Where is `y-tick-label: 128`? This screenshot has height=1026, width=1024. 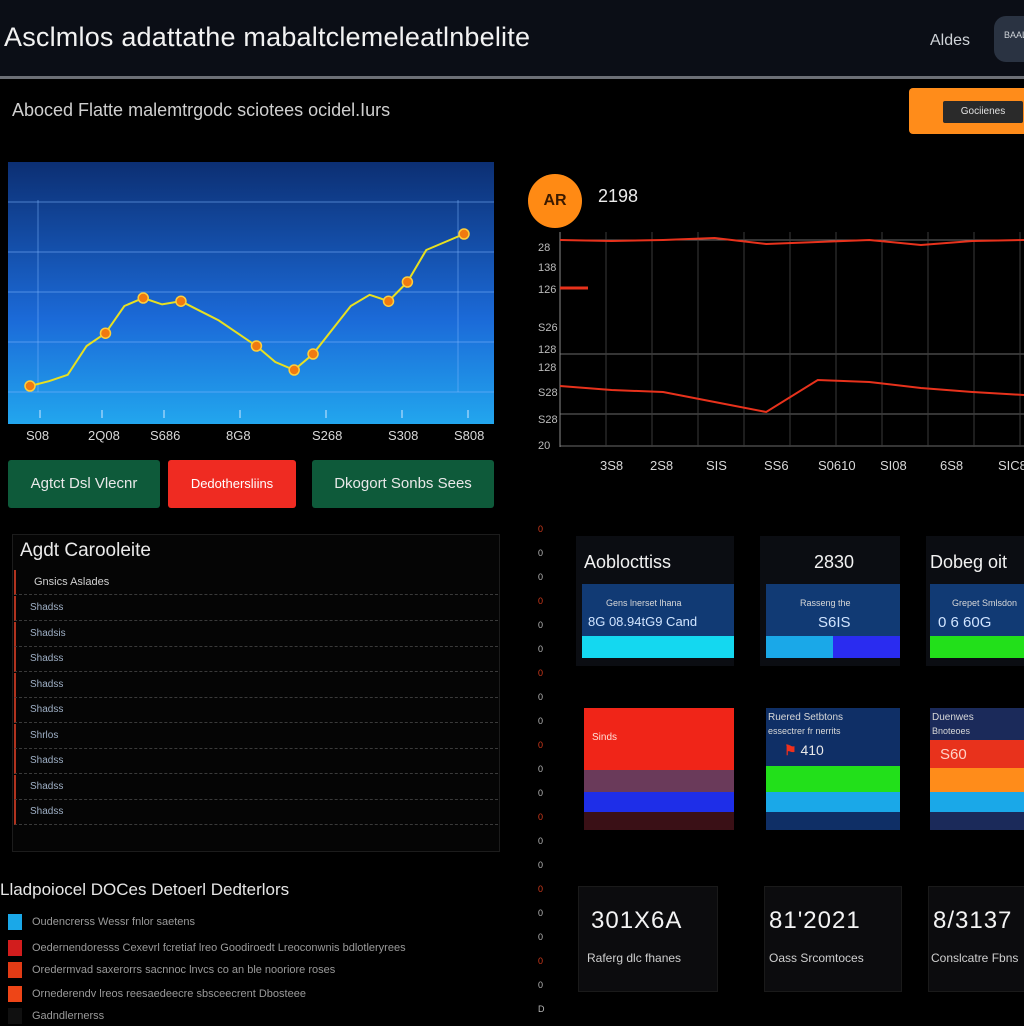
y-tick-label: 128 is located at coordinates (547, 368).